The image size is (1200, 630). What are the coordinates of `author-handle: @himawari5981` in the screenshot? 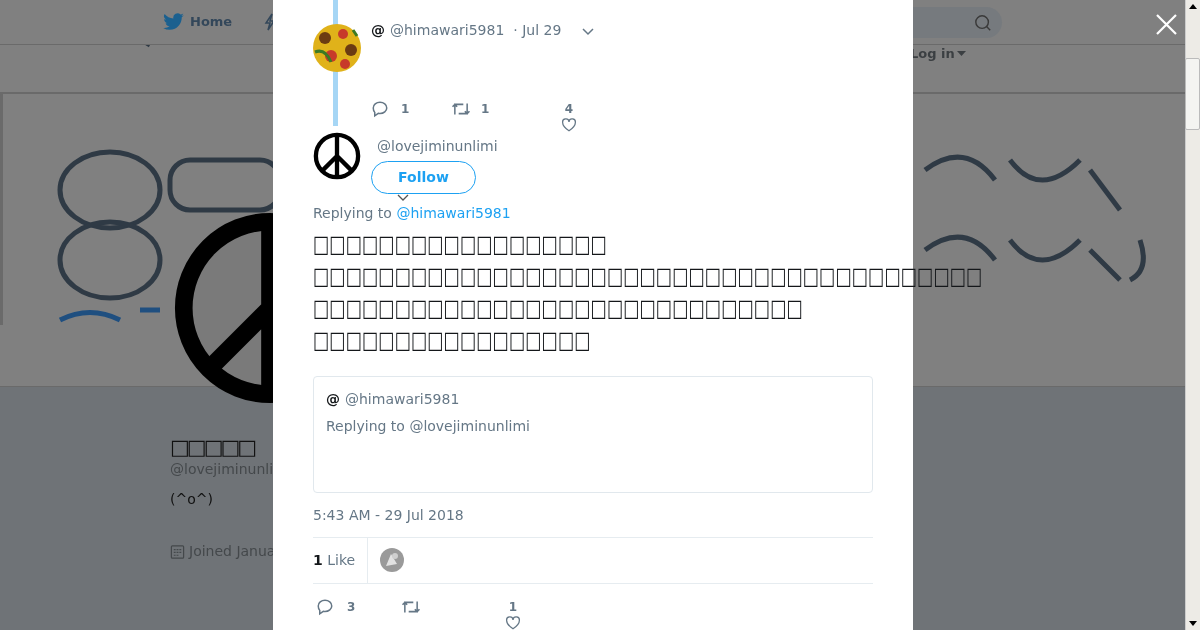 It's located at (447, 30).